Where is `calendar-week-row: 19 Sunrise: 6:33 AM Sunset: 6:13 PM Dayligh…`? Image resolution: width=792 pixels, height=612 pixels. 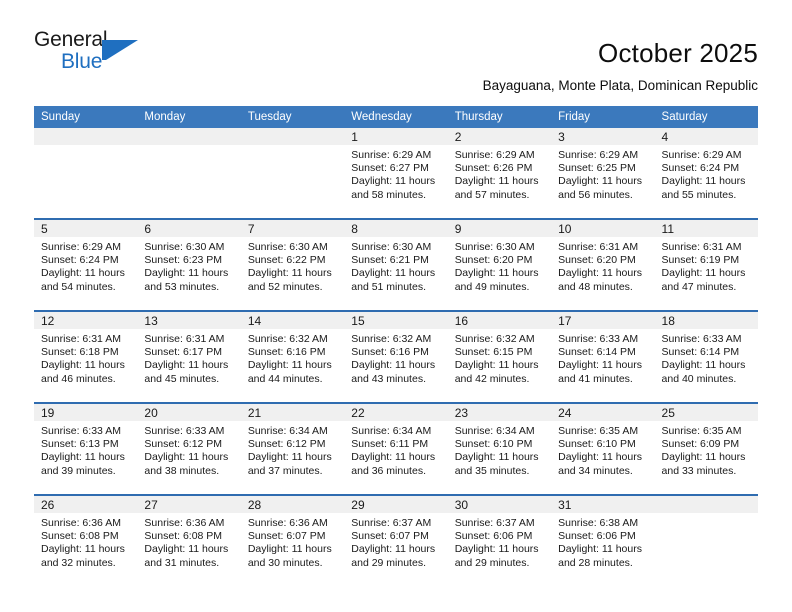
calendar-week-row: 19 Sunrise: 6:33 AM Sunset: 6:13 PM Dayligh… is located at coordinates (396, 448).